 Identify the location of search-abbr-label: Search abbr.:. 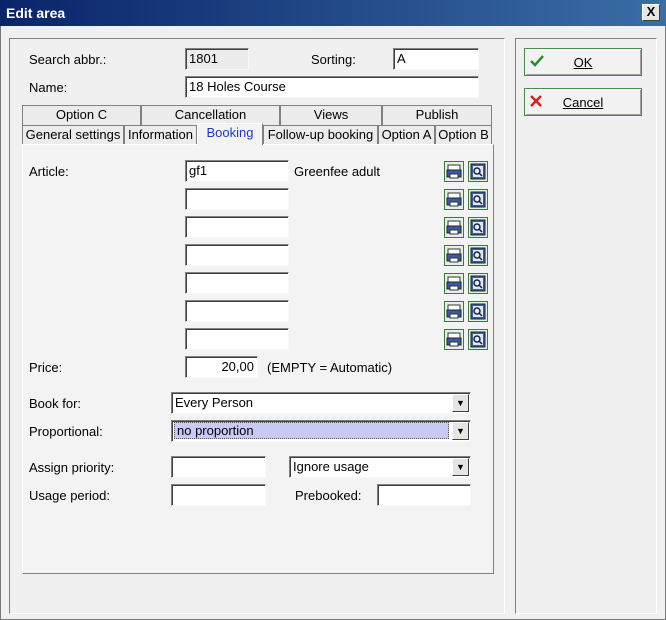
(68, 59).